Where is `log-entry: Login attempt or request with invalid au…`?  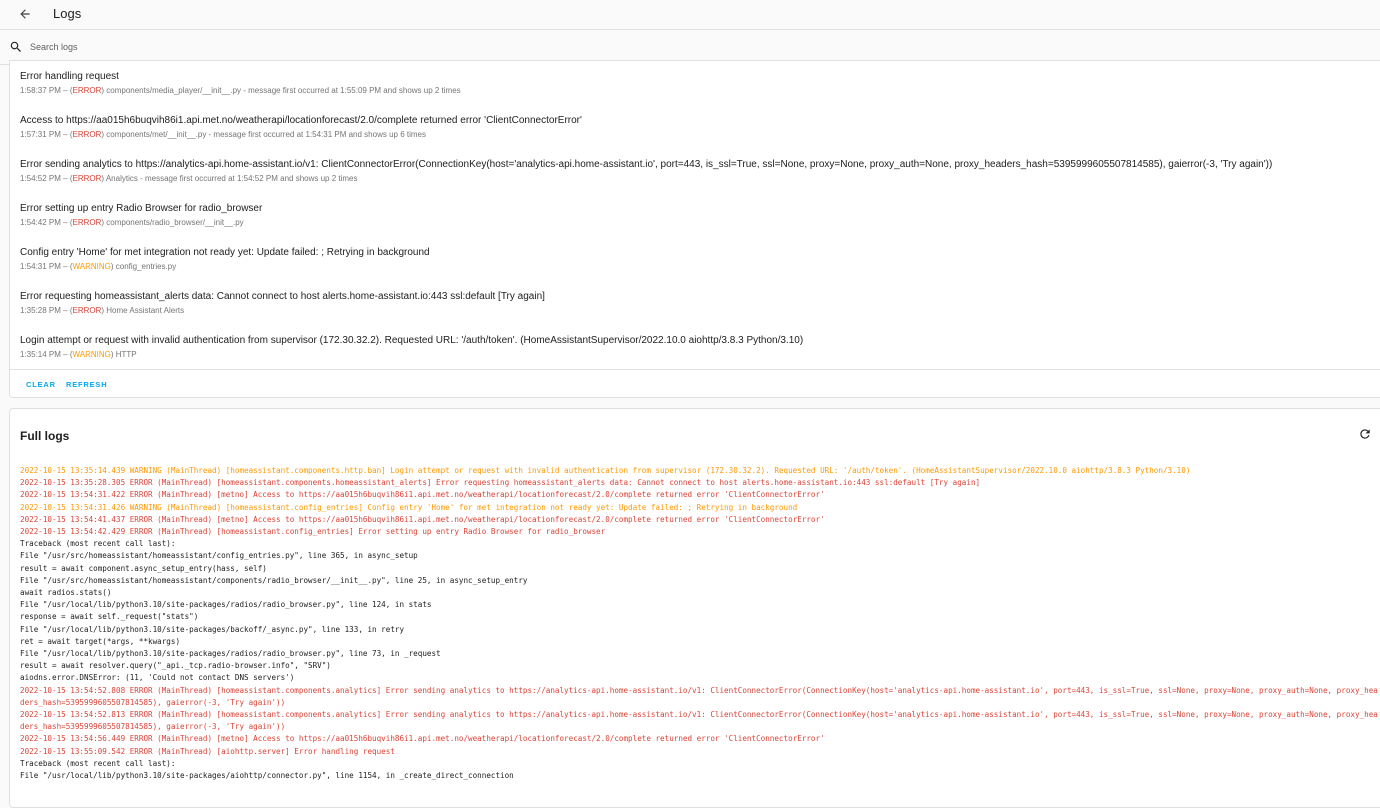 log-entry: Login attempt or request with invalid au… is located at coordinates (690, 347).